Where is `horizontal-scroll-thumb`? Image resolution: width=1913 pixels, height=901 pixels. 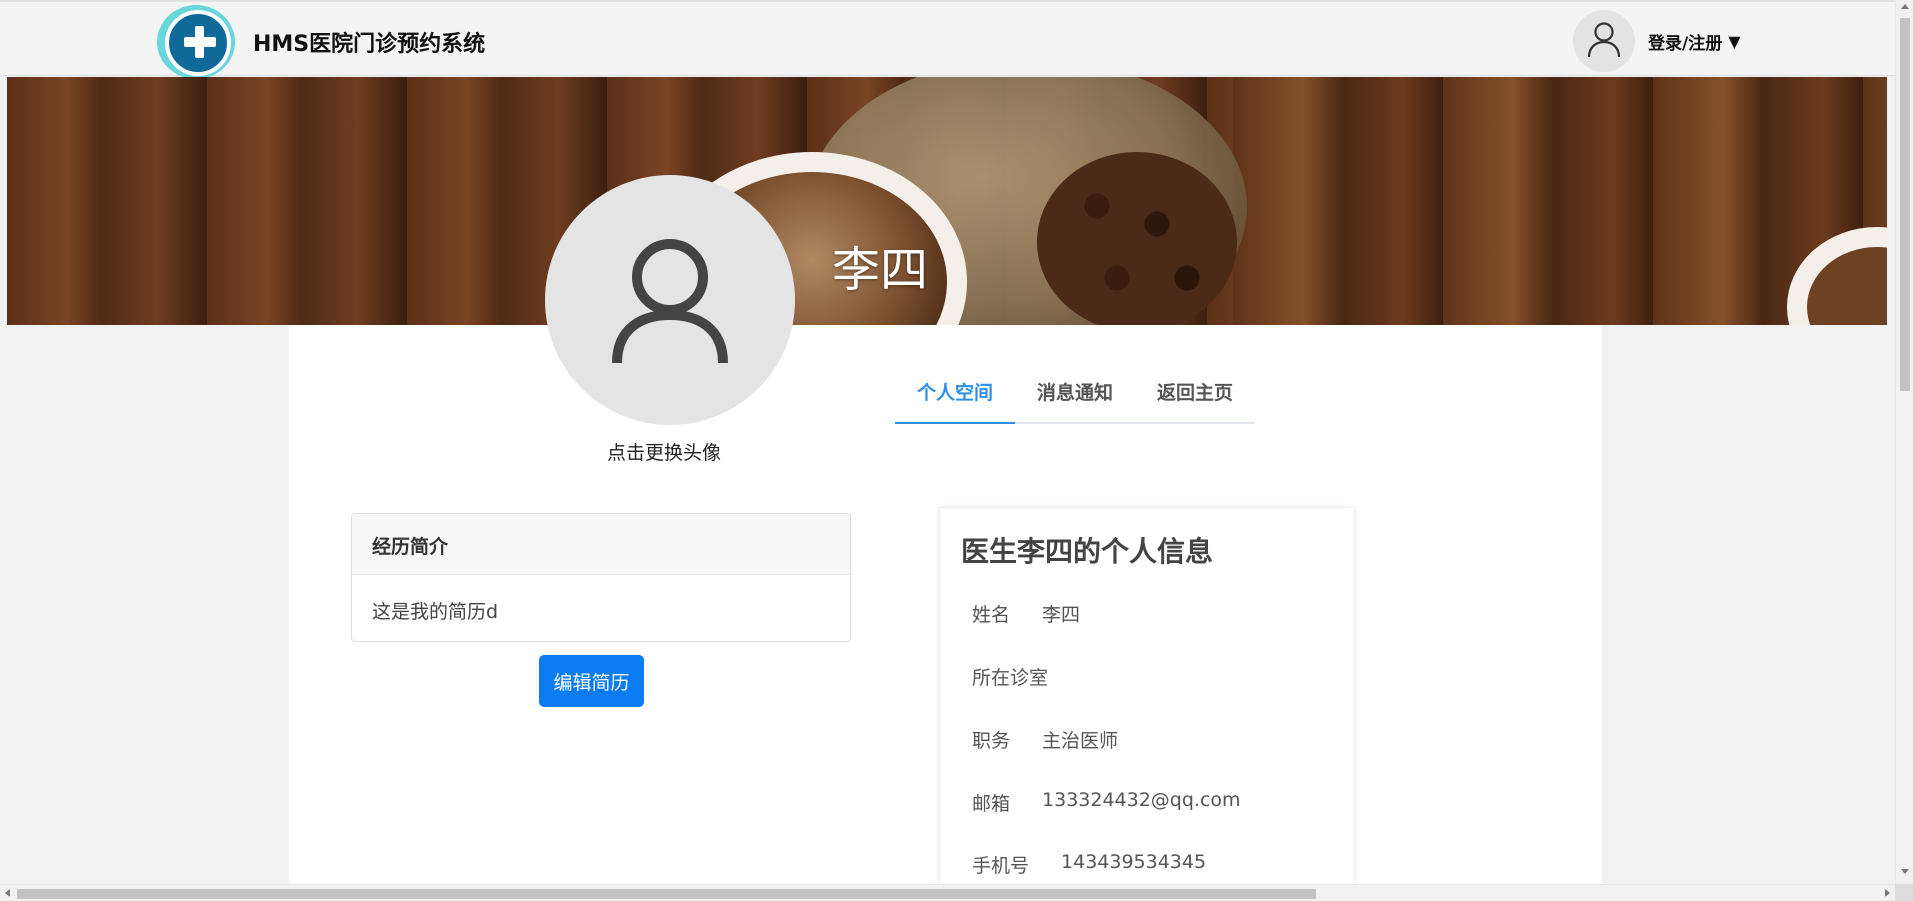 horizontal-scroll-thumb is located at coordinates (666, 894).